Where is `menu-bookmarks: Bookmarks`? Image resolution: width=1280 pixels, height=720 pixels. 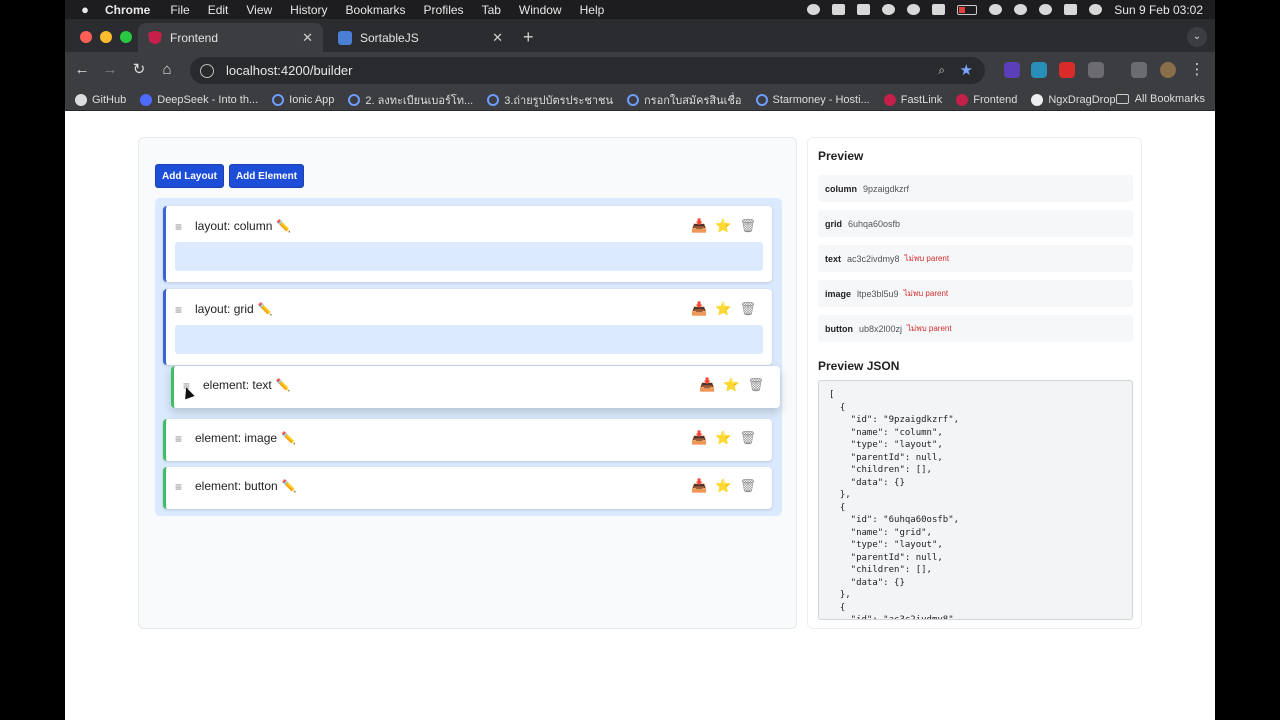
menu-bookmarks: Bookmarks is located at coordinates (376, 10).